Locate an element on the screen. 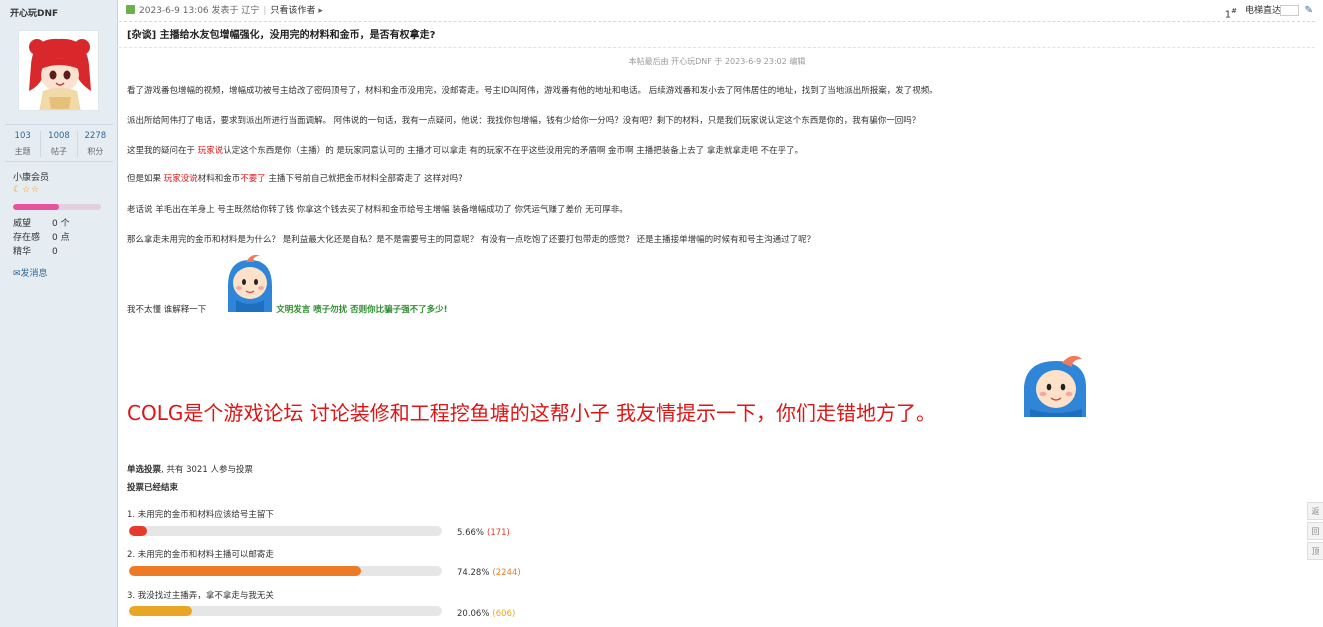  poll-votes: (606) is located at coordinates (504, 614).